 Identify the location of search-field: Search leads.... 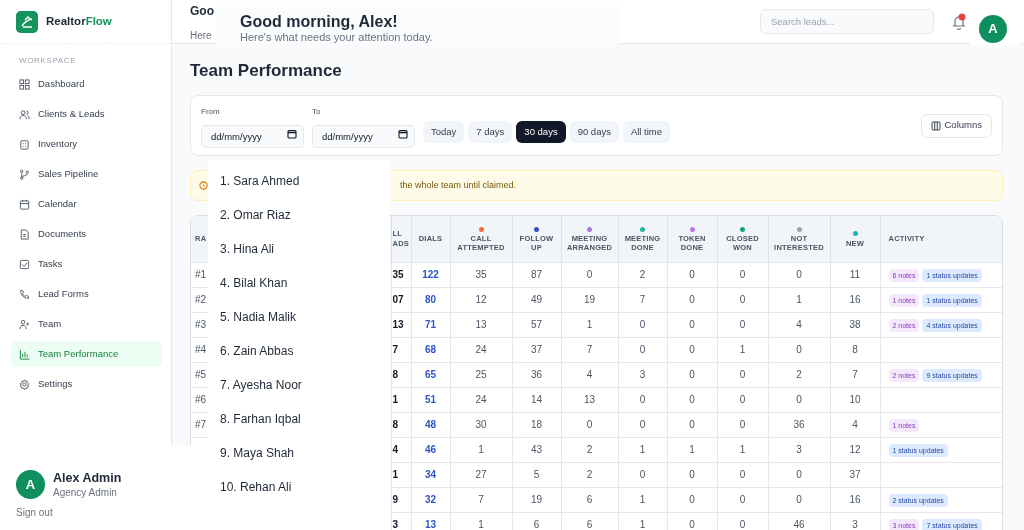
(847, 21).